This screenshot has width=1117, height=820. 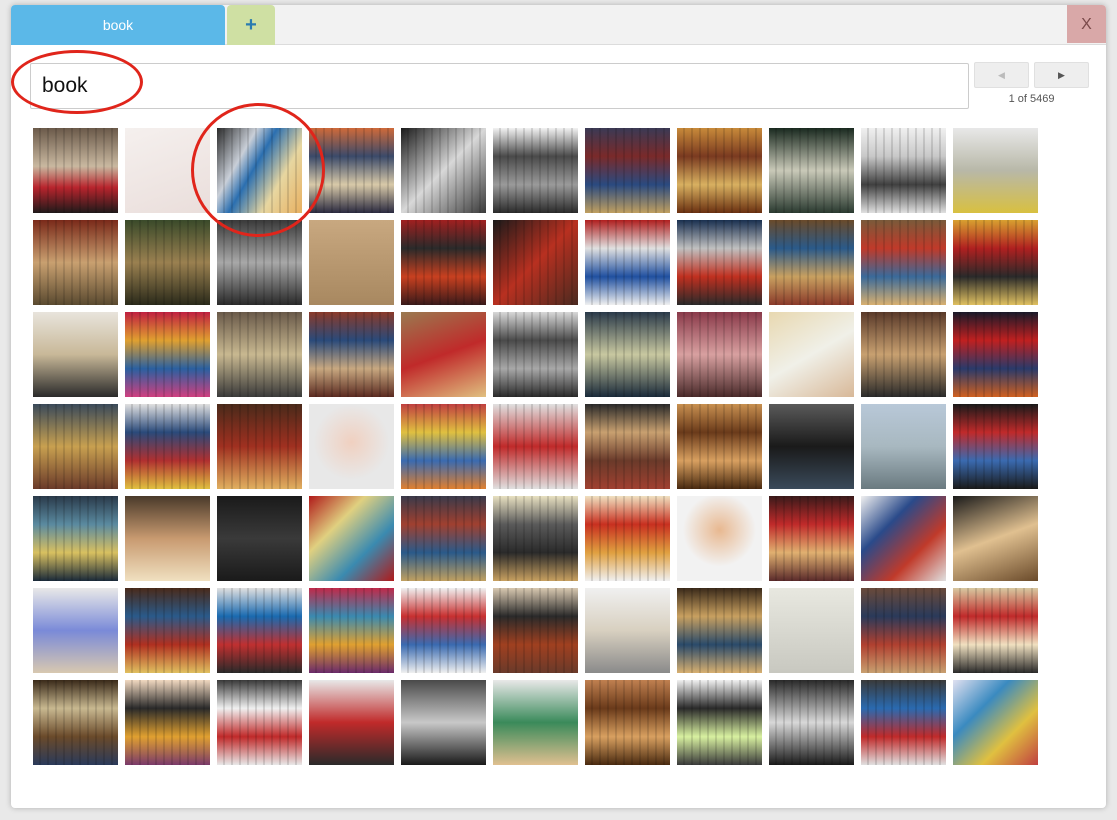 I want to click on next-page-button: ▶, so click(x=1061, y=75).